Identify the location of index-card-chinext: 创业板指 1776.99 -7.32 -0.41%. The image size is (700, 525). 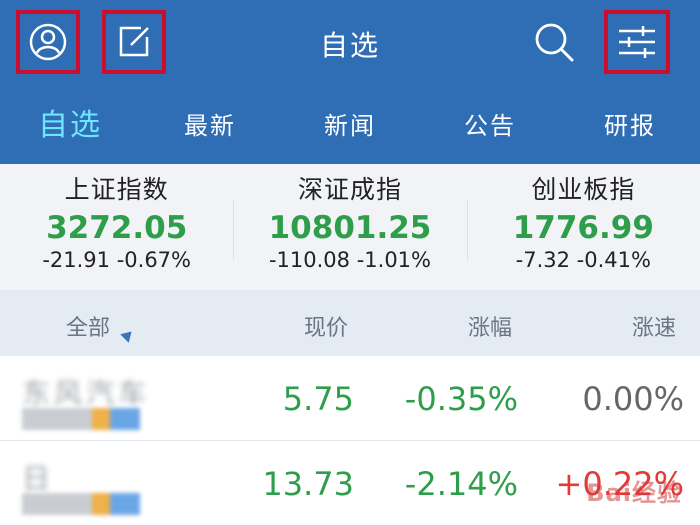
(583, 227).